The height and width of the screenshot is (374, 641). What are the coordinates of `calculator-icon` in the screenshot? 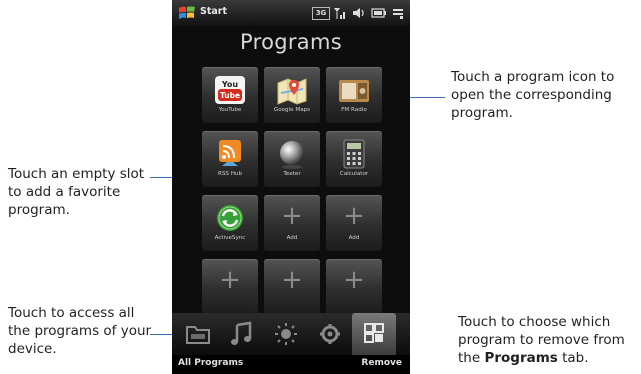 It's located at (354, 154).